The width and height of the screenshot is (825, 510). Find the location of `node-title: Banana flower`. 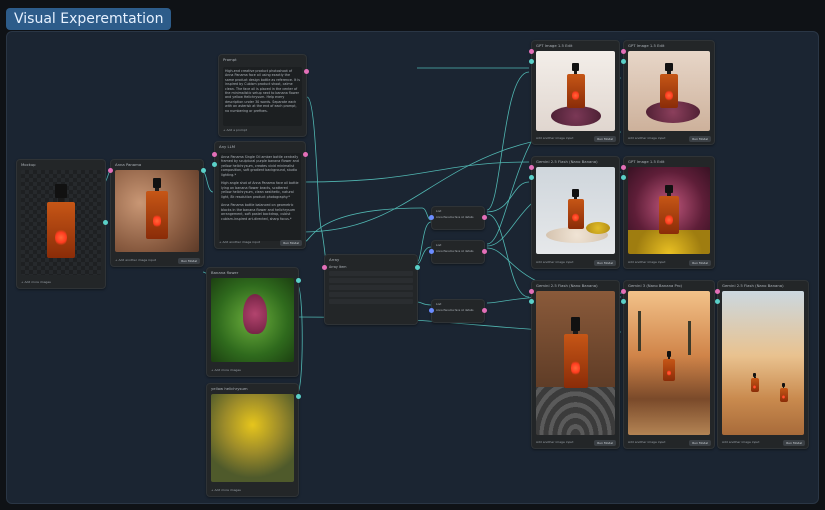

node-title: Banana flower is located at coordinates (225, 272).